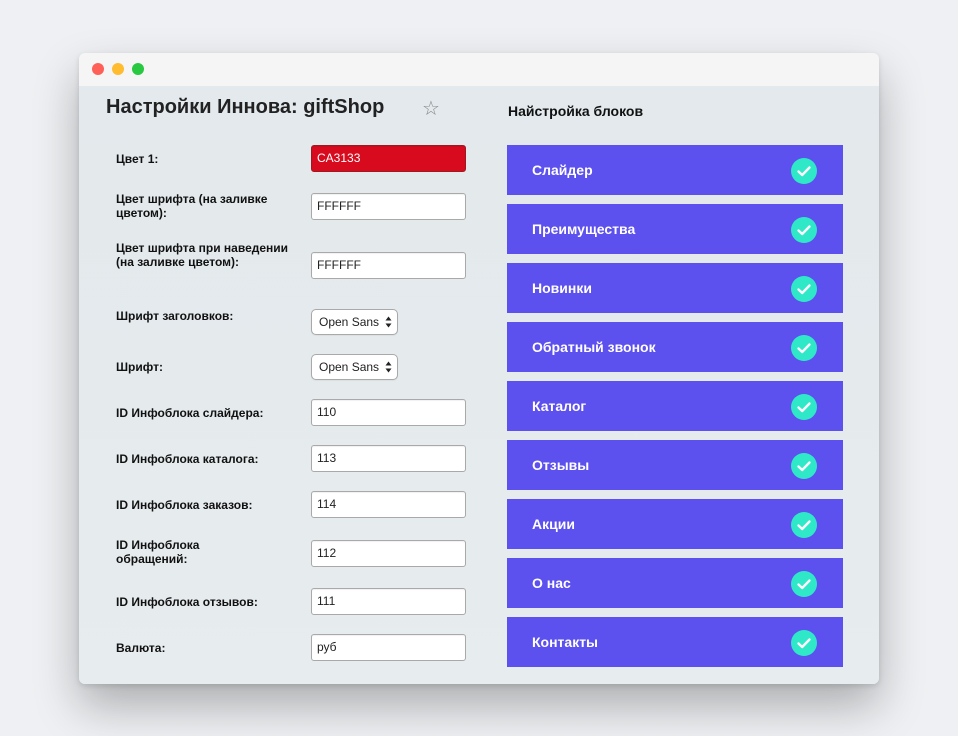 This screenshot has height=736, width=958. I want to click on close-window-button, so click(98, 69).